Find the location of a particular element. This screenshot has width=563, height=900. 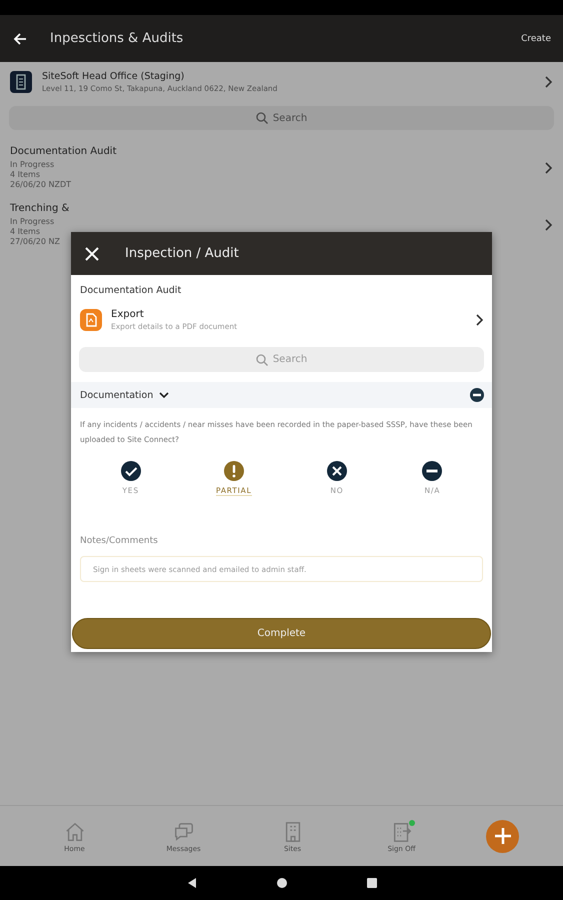

audit-row: Documentation Audit In Progress 4 Items 26/06/20 NZDT is located at coordinates (281, 168).